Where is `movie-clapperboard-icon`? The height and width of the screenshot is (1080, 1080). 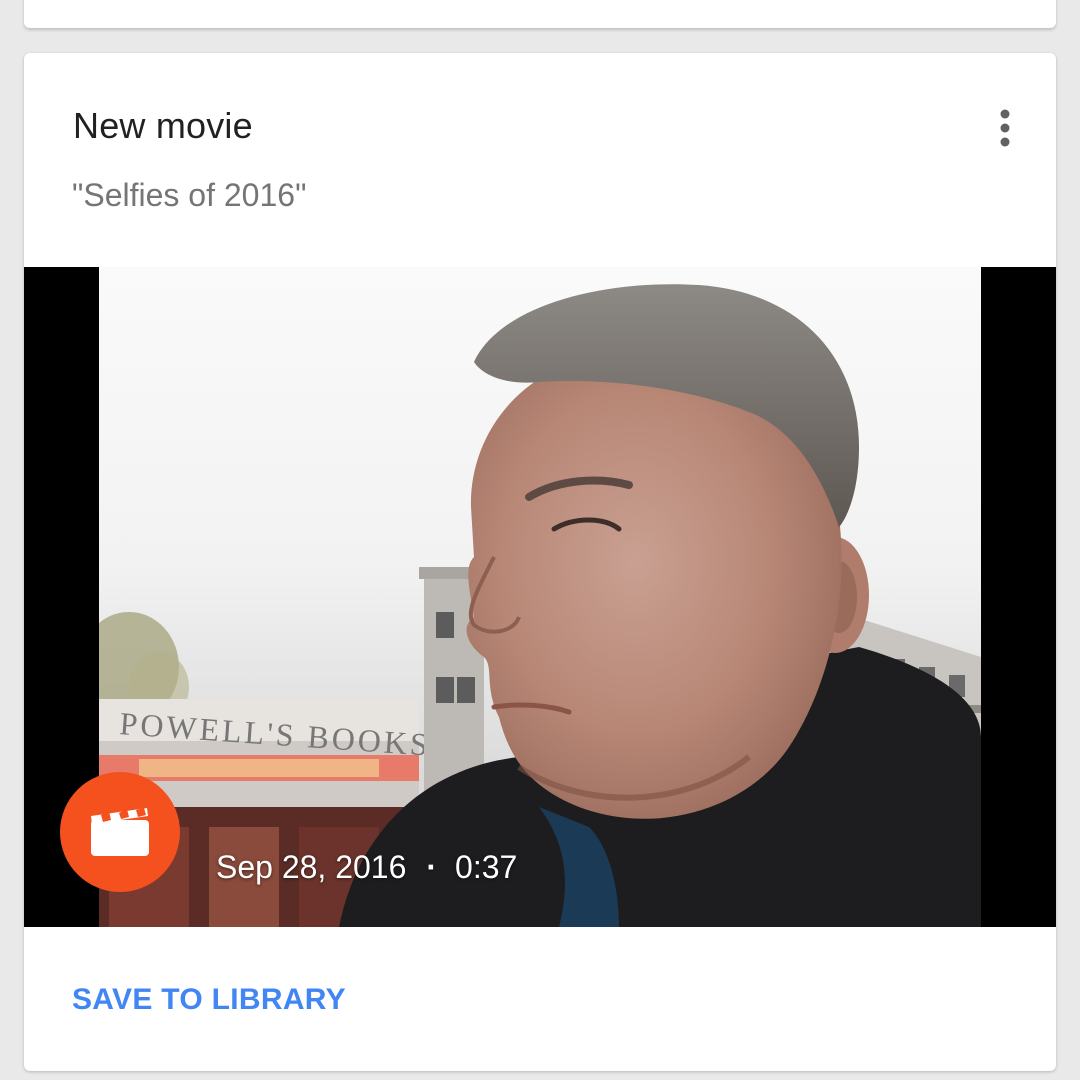 movie-clapperboard-icon is located at coordinates (120, 832).